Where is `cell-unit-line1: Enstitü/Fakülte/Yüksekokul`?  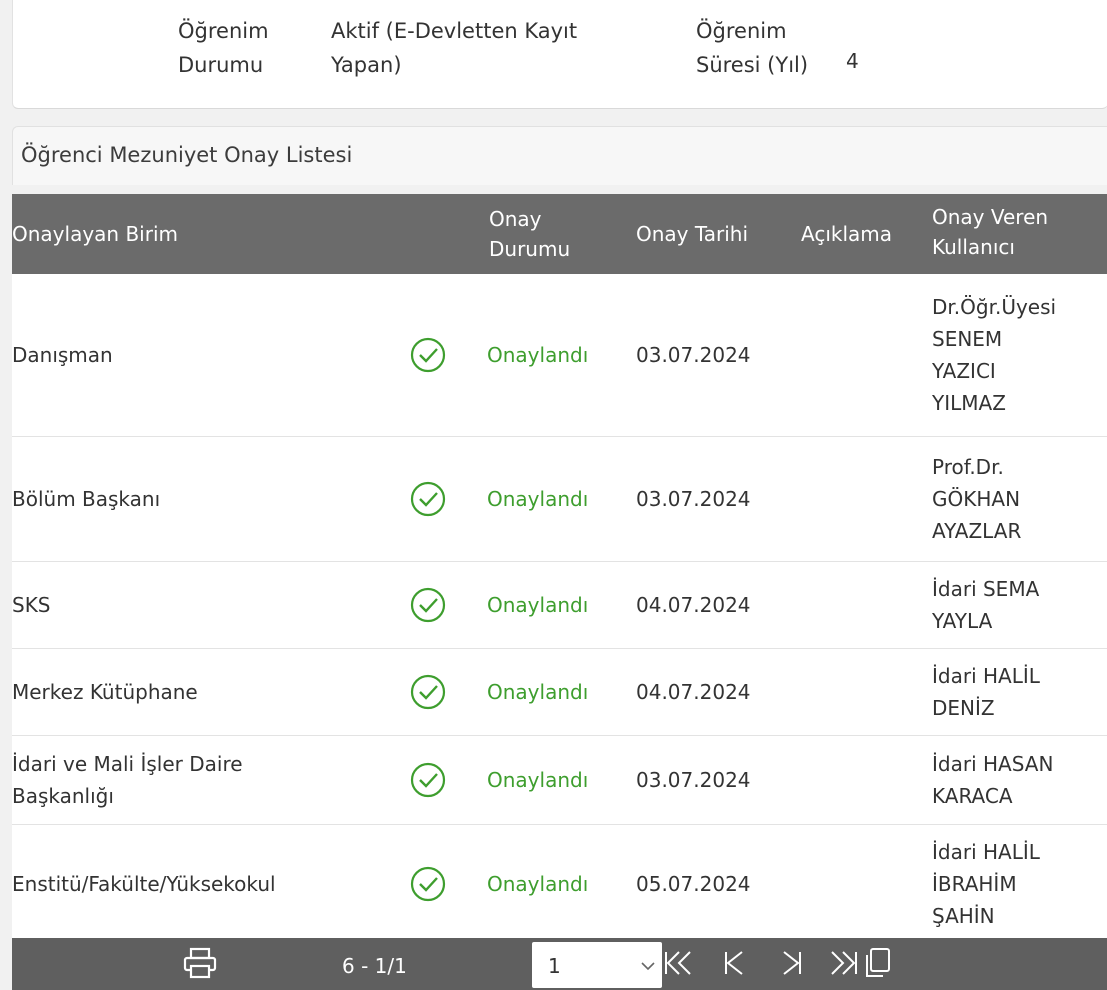 cell-unit-line1: Enstitü/Fakülte/Yüksekokul is located at coordinates (144, 884).